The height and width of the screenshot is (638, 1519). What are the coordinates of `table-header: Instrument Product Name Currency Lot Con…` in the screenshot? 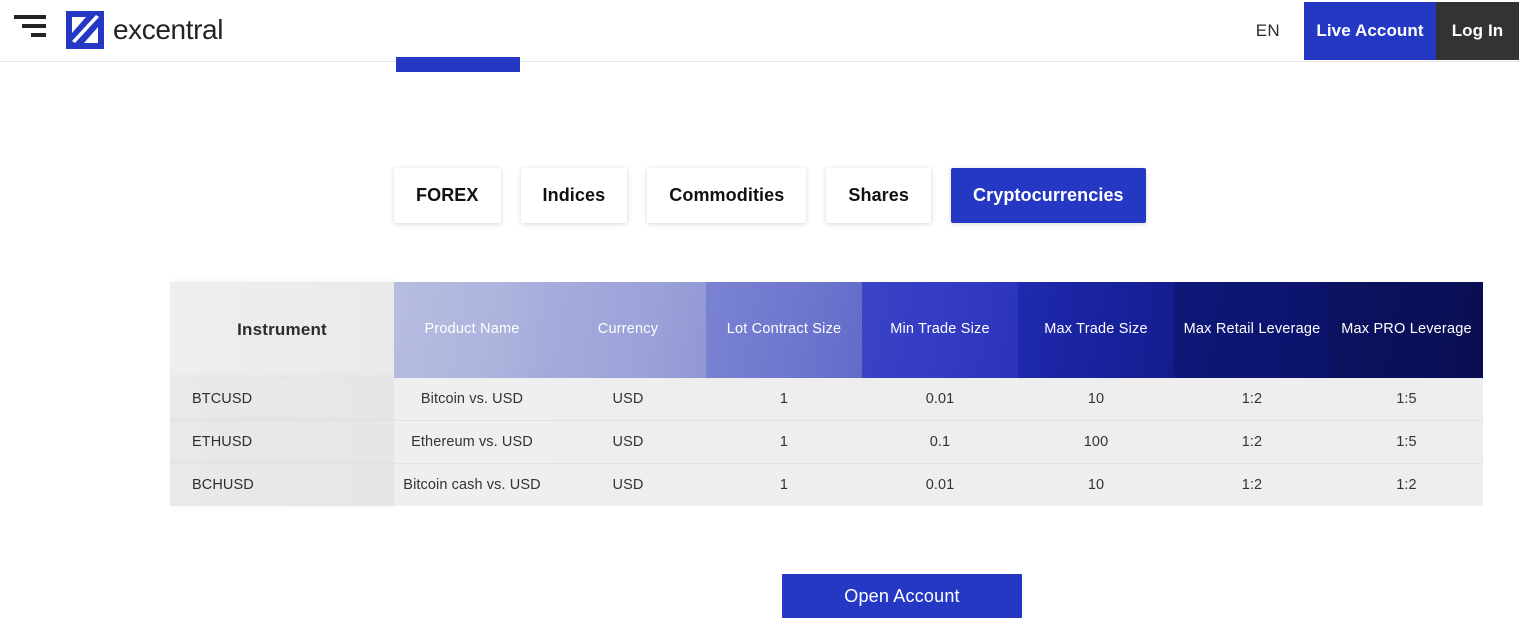 It's located at (826, 330).